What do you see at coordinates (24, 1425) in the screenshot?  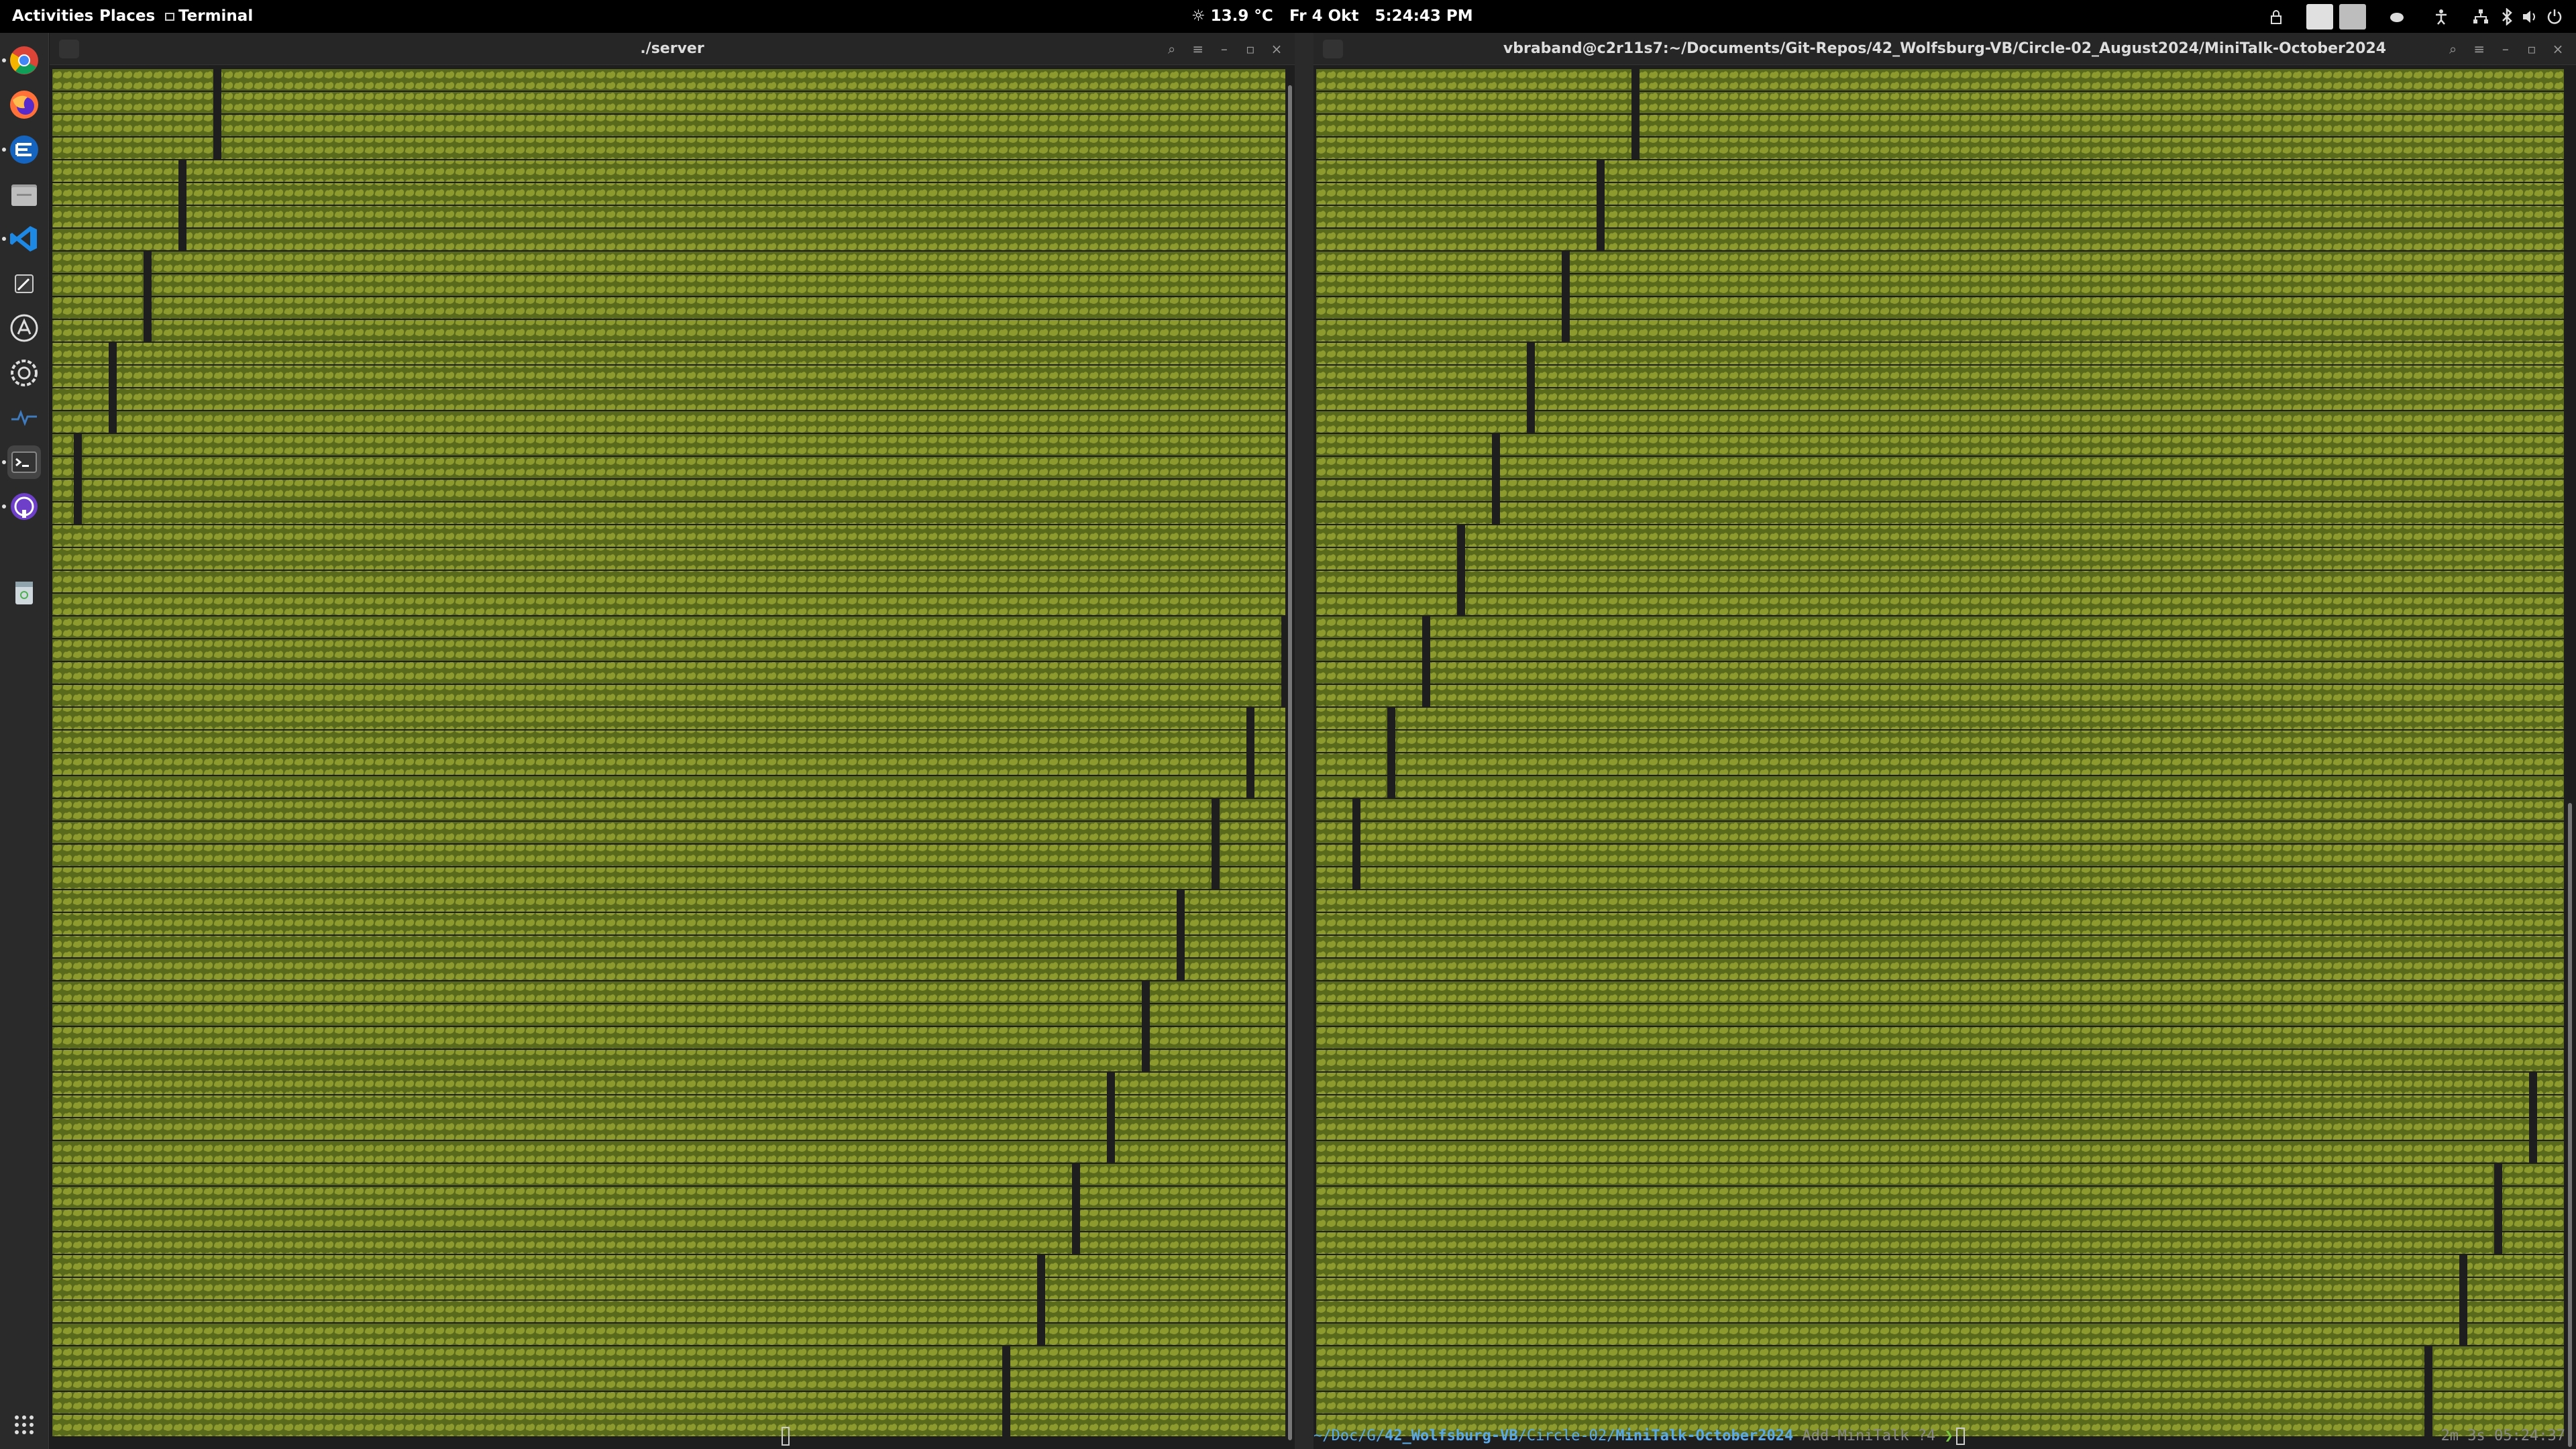 I see `show-apps-icon` at bounding box center [24, 1425].